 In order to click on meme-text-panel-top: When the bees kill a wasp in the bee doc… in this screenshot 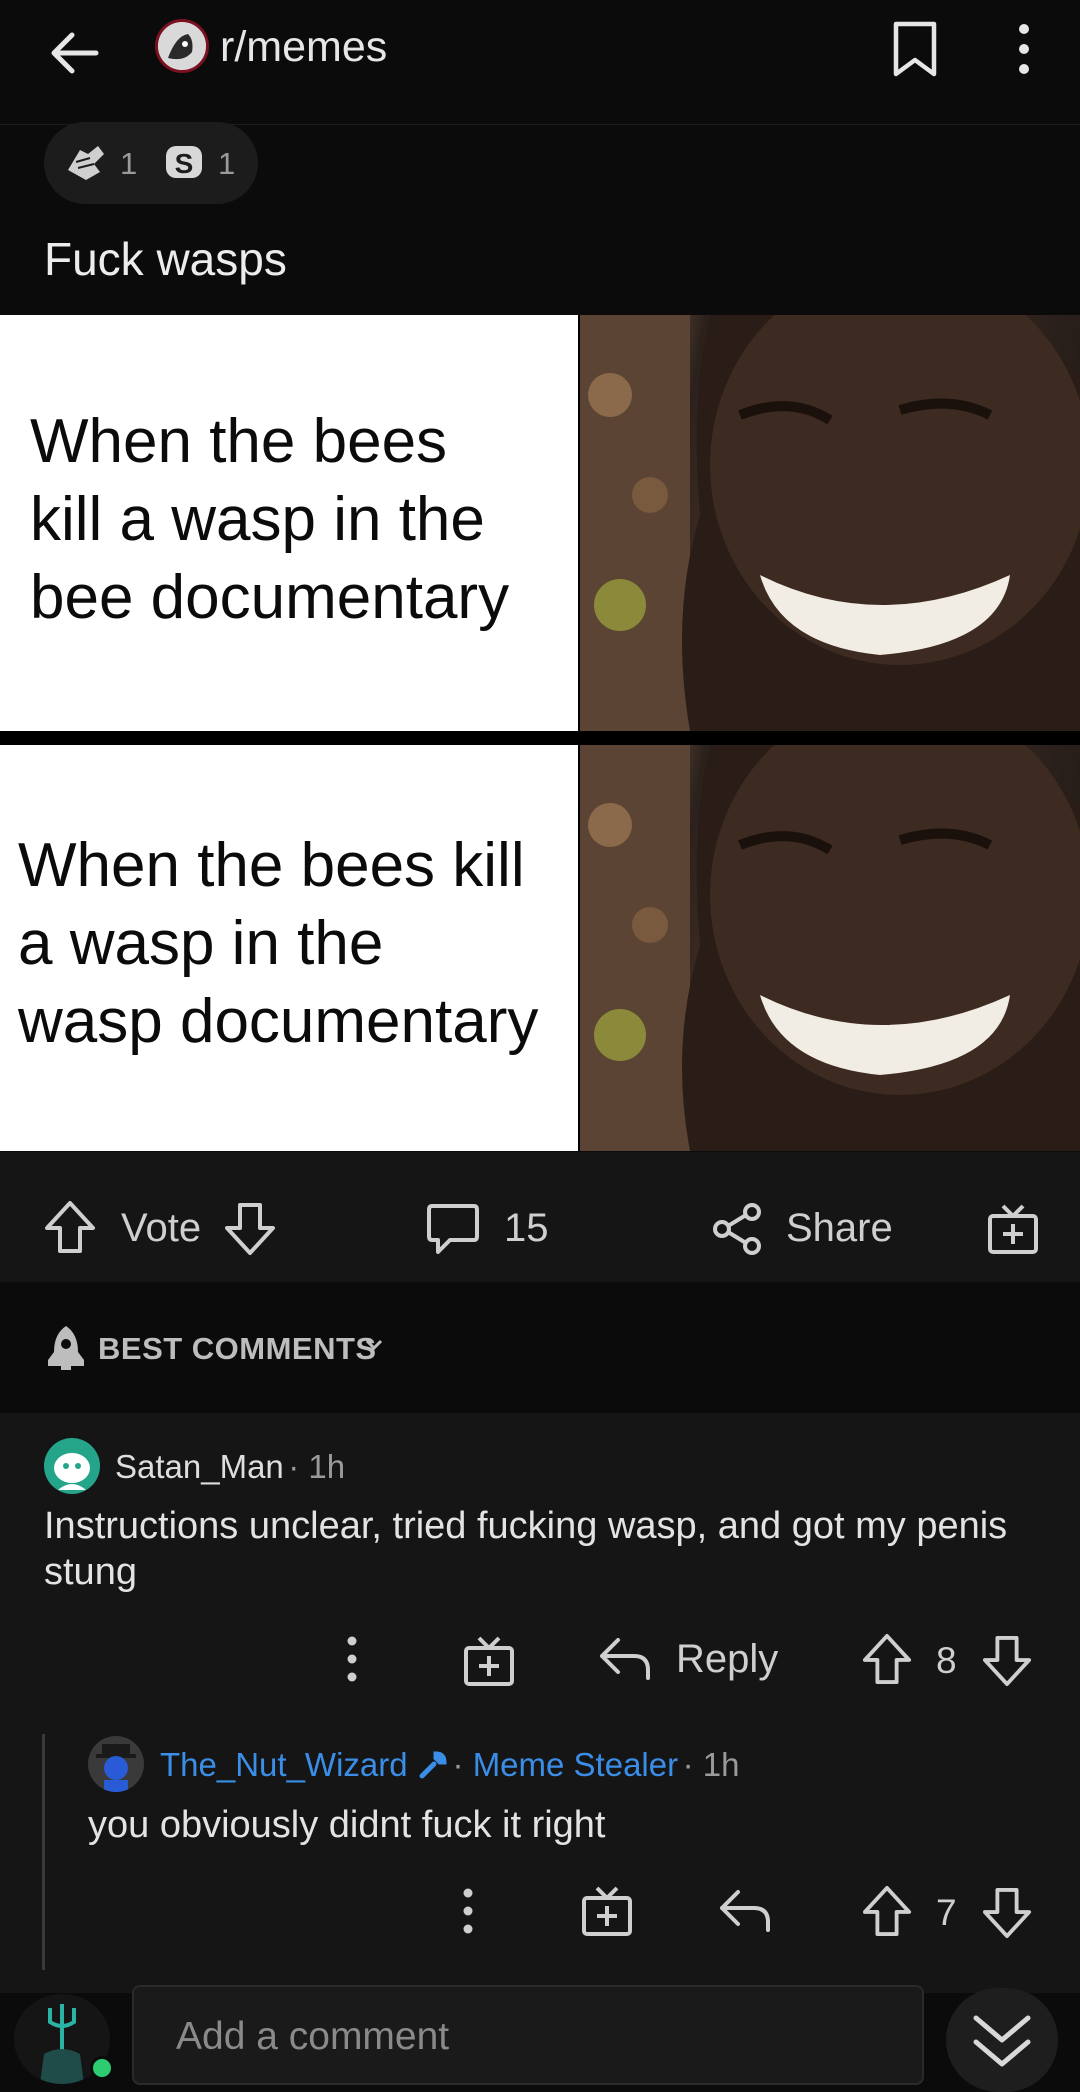, I will do `click(289, 523)`.